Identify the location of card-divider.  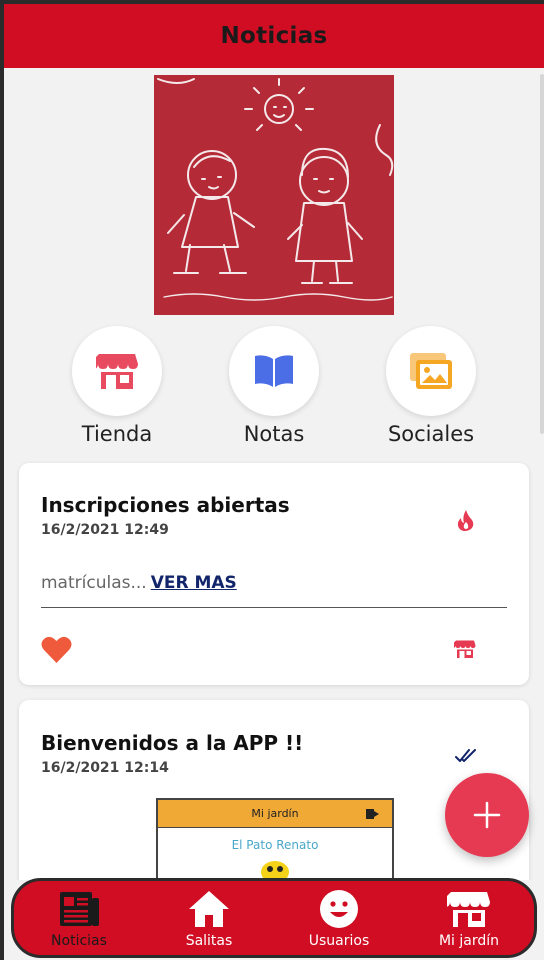
(274, 607).